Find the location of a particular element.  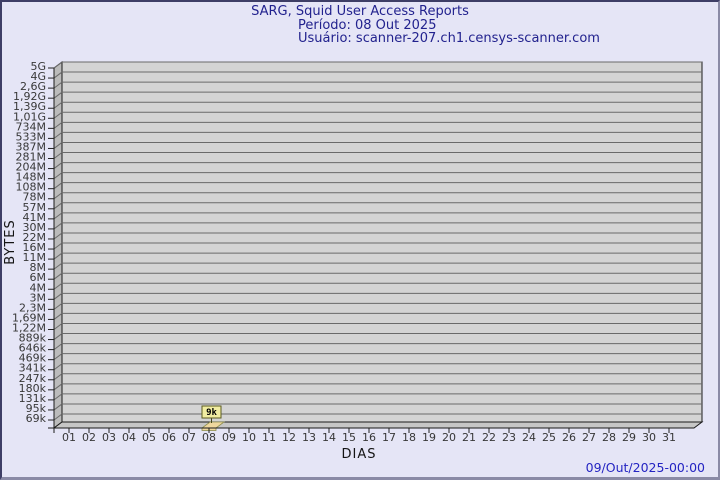

x-tick-label: 01 is located at coordinates (69, 437).